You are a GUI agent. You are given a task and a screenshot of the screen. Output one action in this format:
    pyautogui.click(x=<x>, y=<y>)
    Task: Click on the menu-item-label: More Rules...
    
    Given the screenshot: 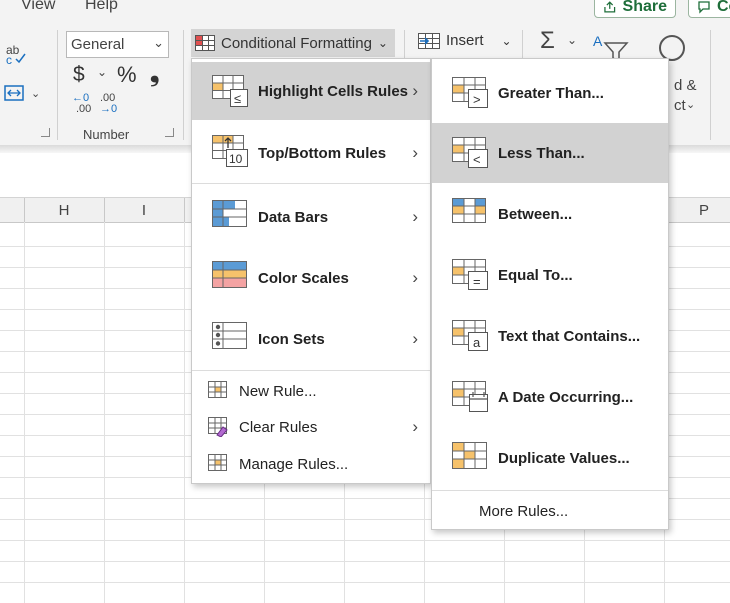 What is the action you would take?
    pyautogui.click(x=524, y=511)
    